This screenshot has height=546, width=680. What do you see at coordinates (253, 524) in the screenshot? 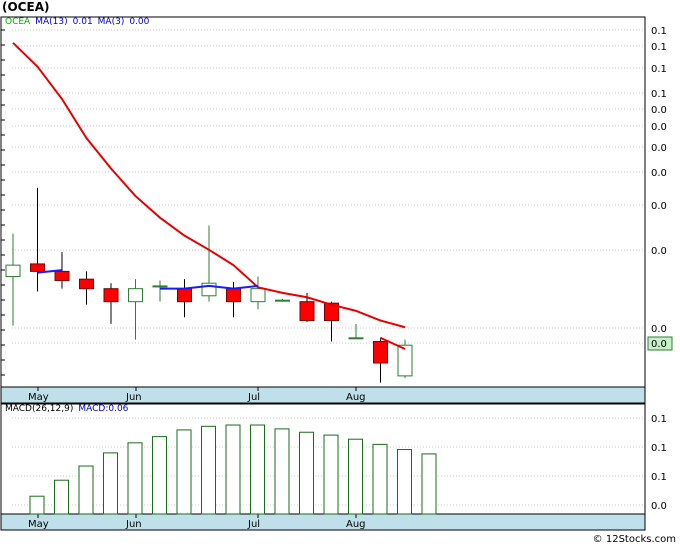
I see `macd-x-label: Jul` at bounding box center [253, 524].